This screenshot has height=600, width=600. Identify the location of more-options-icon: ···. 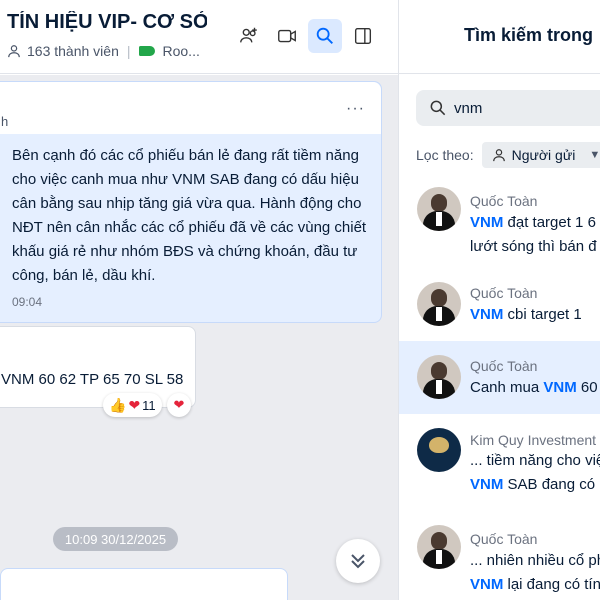
(355, 109).